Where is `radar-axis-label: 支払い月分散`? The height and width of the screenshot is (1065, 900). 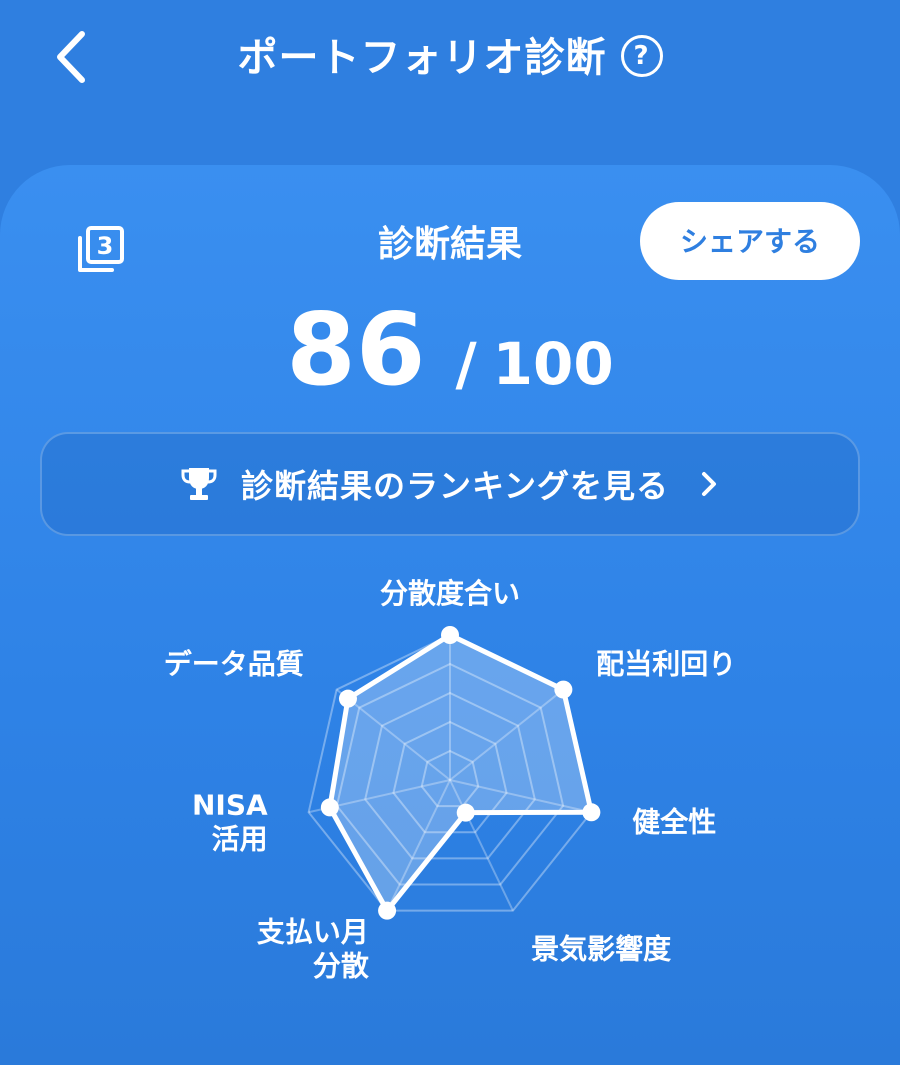 radar-axis-label: 支払い月分散 is located at coordinates (313, 948).